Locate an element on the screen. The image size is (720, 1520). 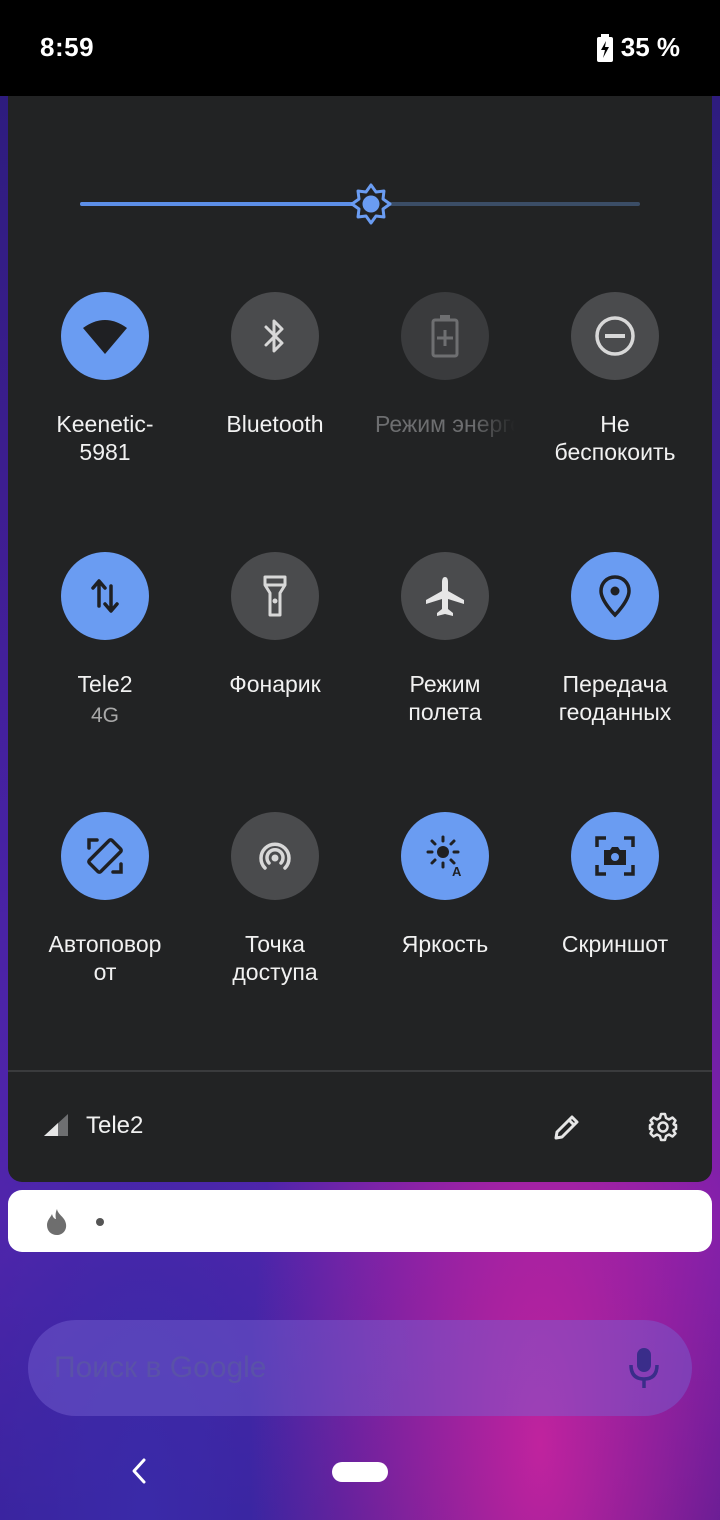
status-time: 8:59 is located at coordinates (67, 47).